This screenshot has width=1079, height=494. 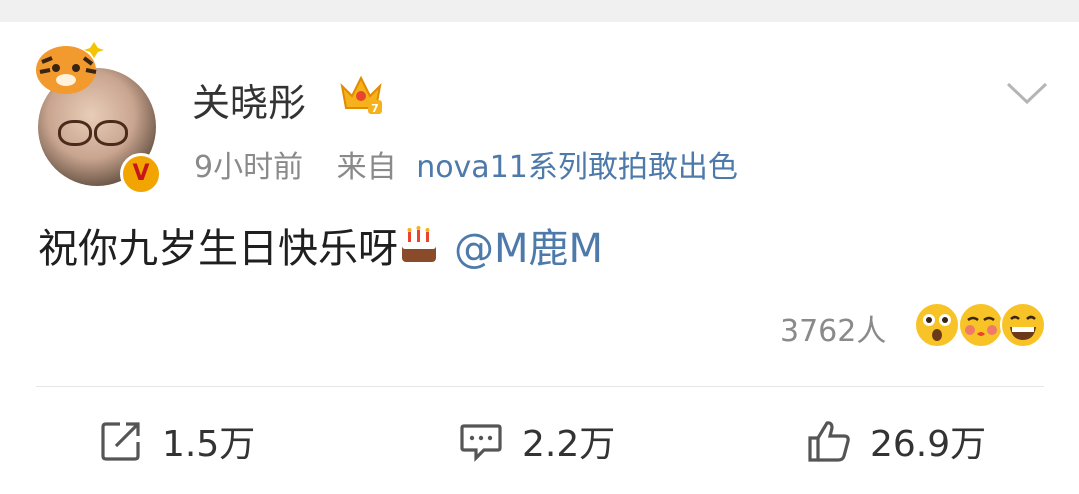 What do you see at coordinates (111, 133) in the screenshot?
I see `glasses-right` at bounding box center [111, 133].